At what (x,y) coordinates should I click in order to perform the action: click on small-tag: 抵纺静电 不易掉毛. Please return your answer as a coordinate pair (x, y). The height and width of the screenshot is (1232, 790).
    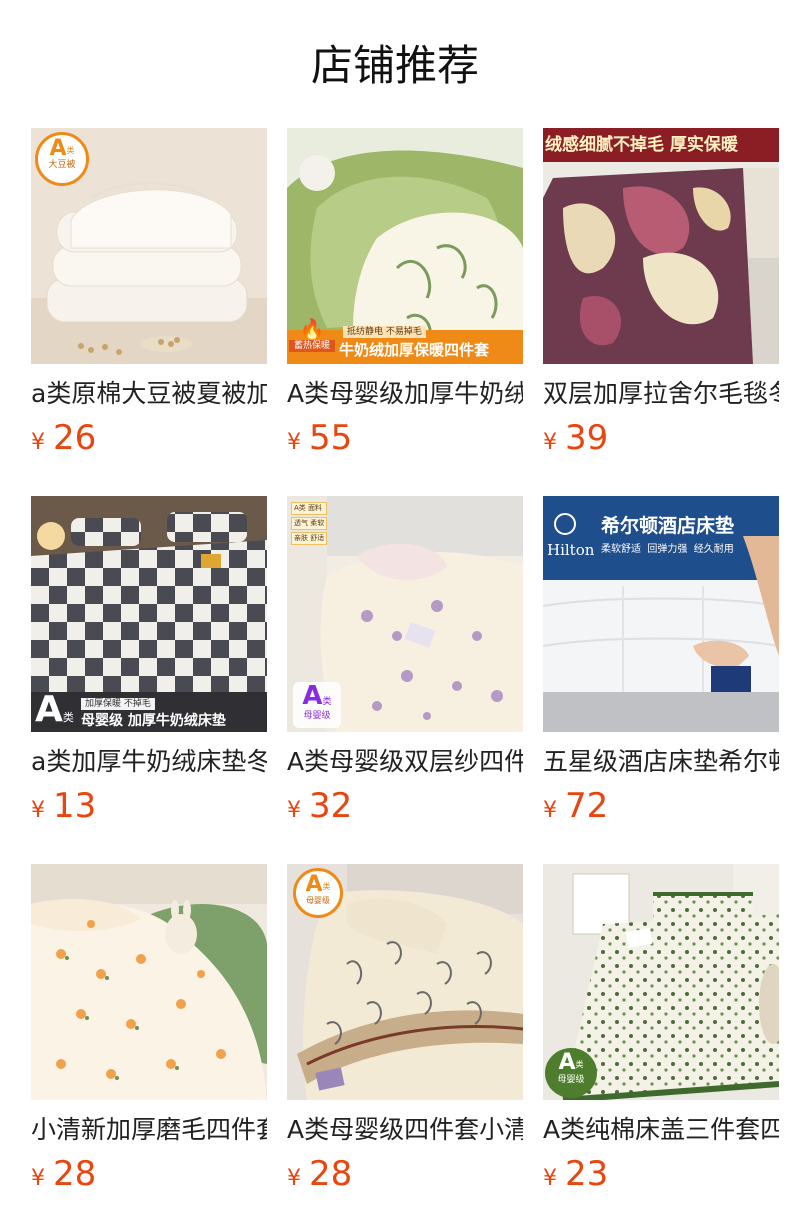
    Looking at the image, I should click on (384, 332).